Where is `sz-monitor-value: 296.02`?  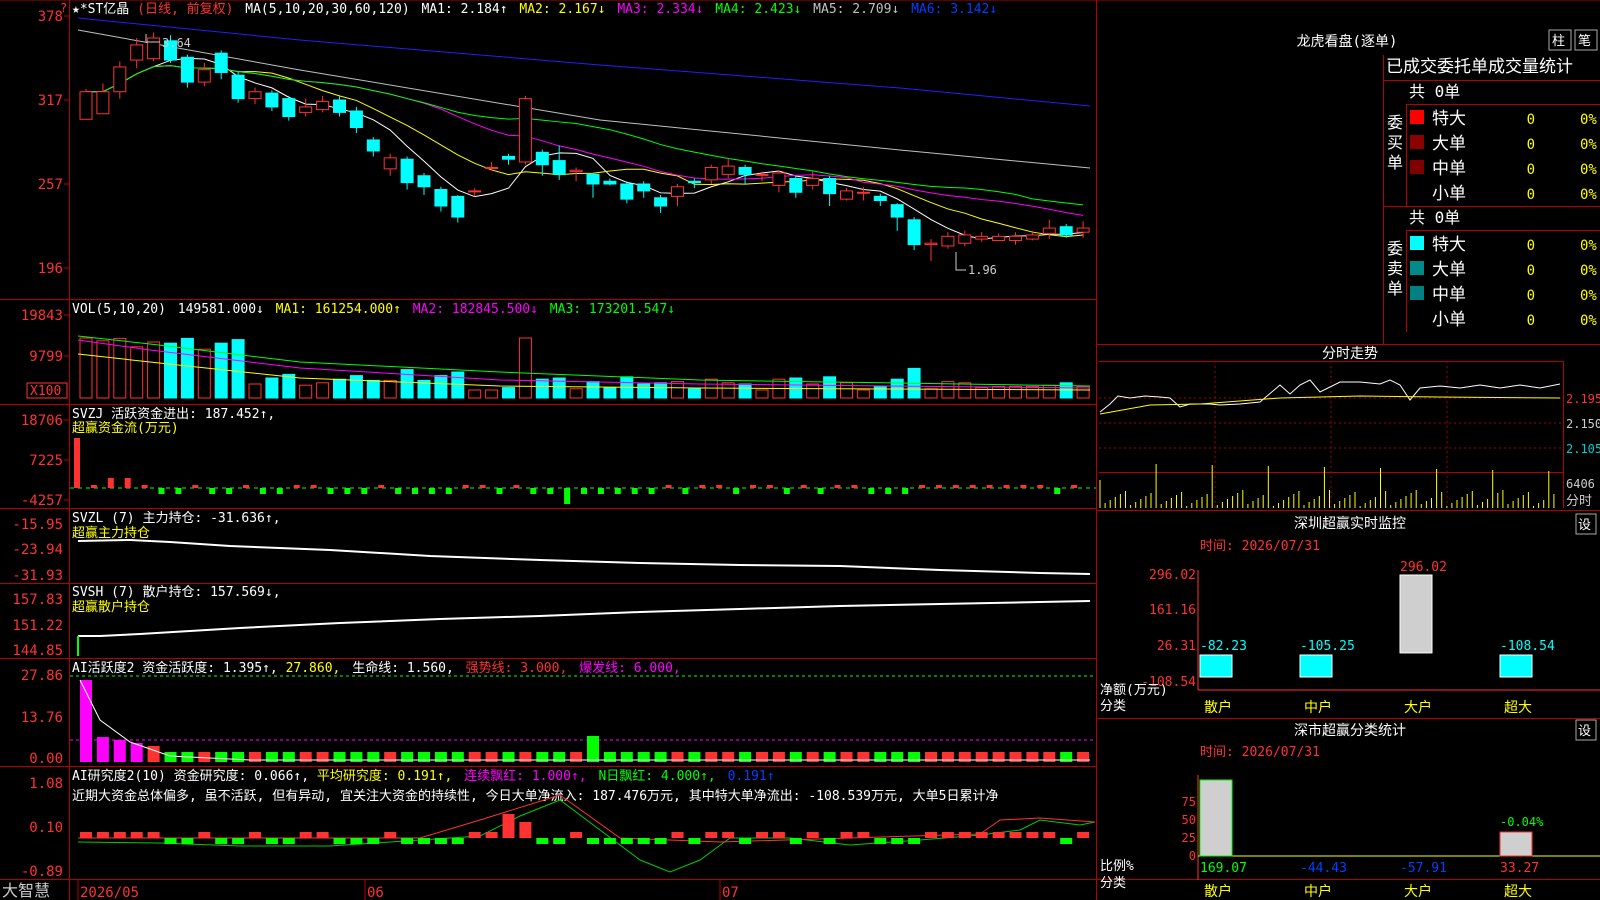
sz-monitor-value: 296.02 is located at coordinates (1423, 567).